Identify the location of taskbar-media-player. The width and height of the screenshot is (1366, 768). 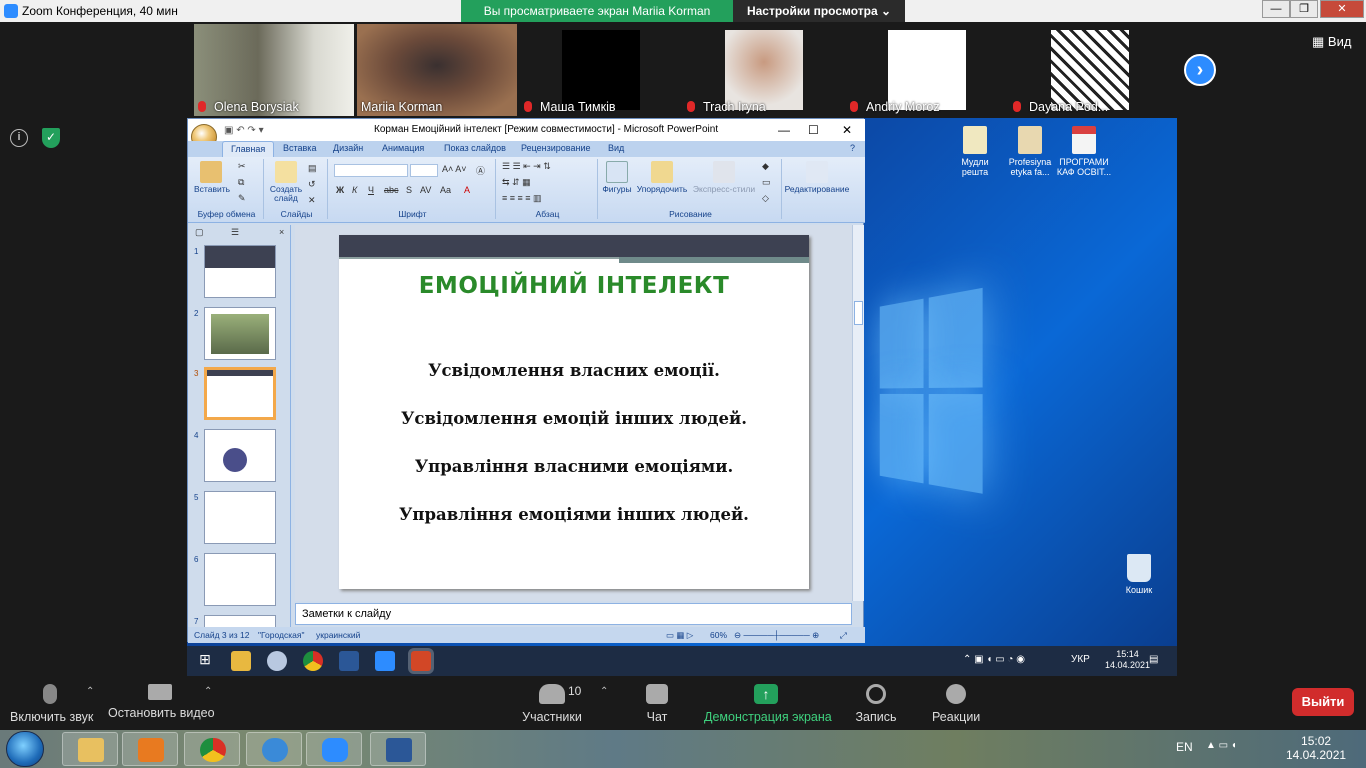
(150, 749).